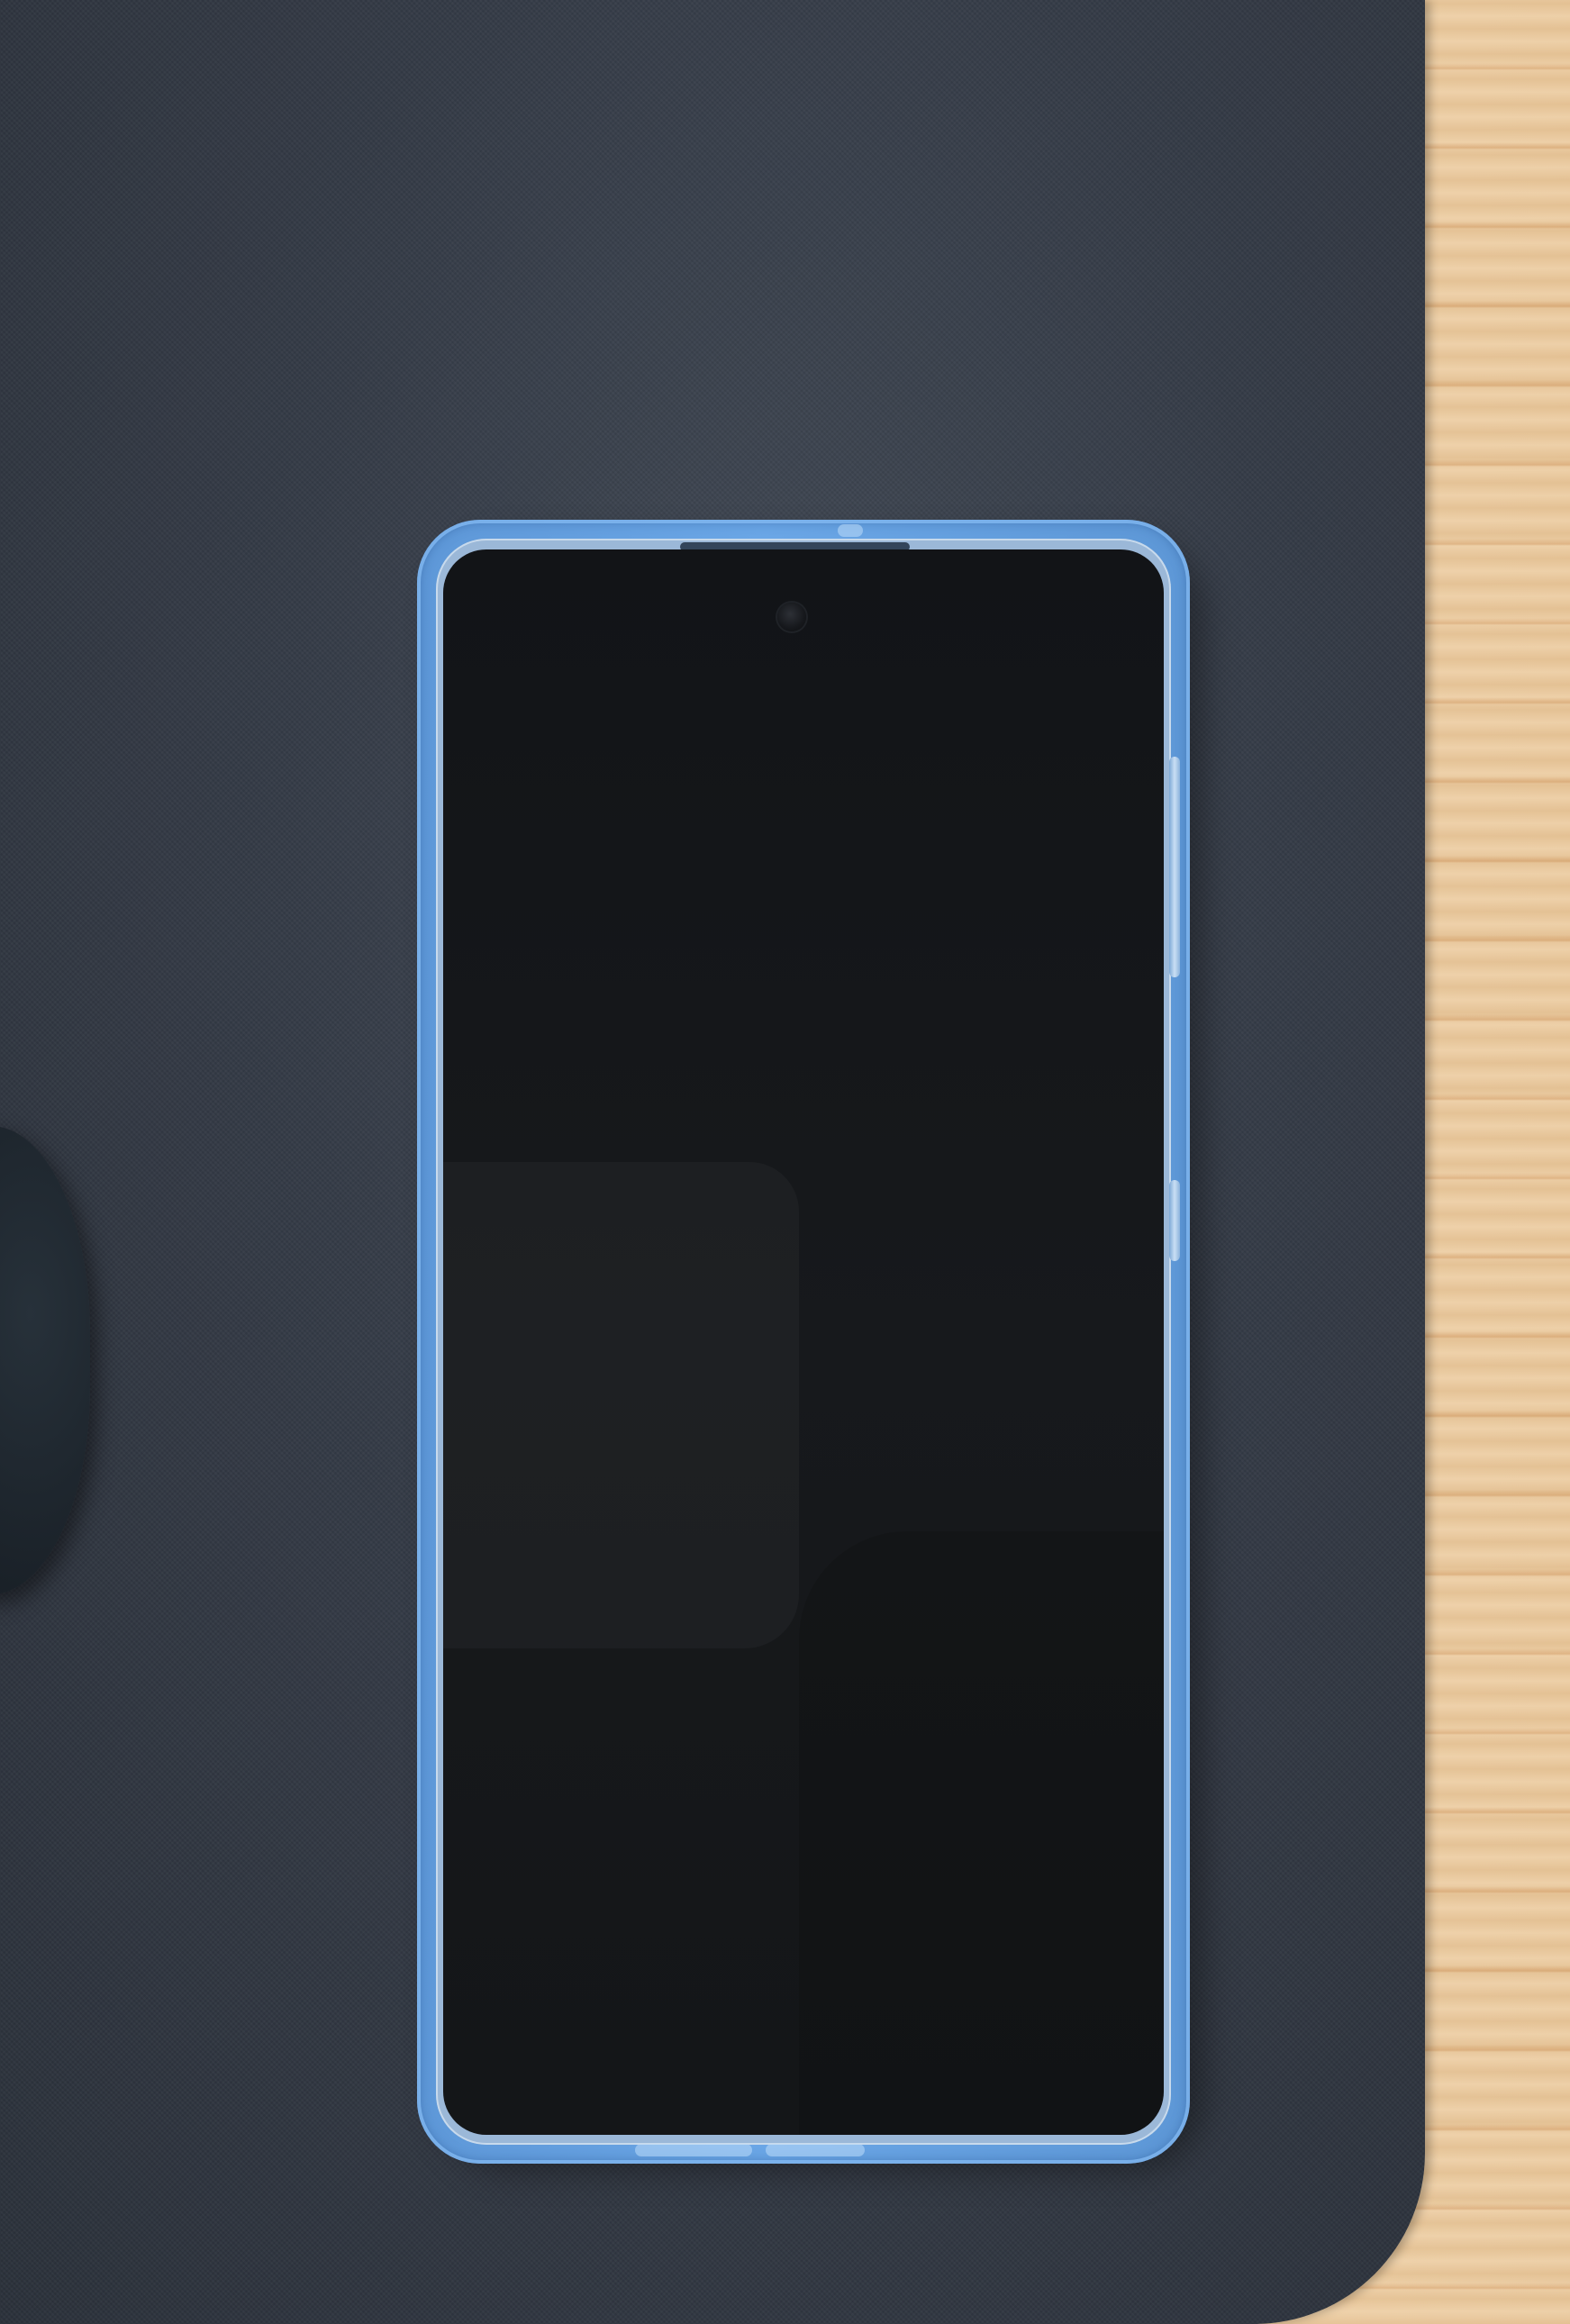 The width and height of the screenshot is (1570, 2324). What do you see at coordinates (815, 2150) in the screenshot?
I see `charging-port-cutout` at bounding box center [815, 2150].